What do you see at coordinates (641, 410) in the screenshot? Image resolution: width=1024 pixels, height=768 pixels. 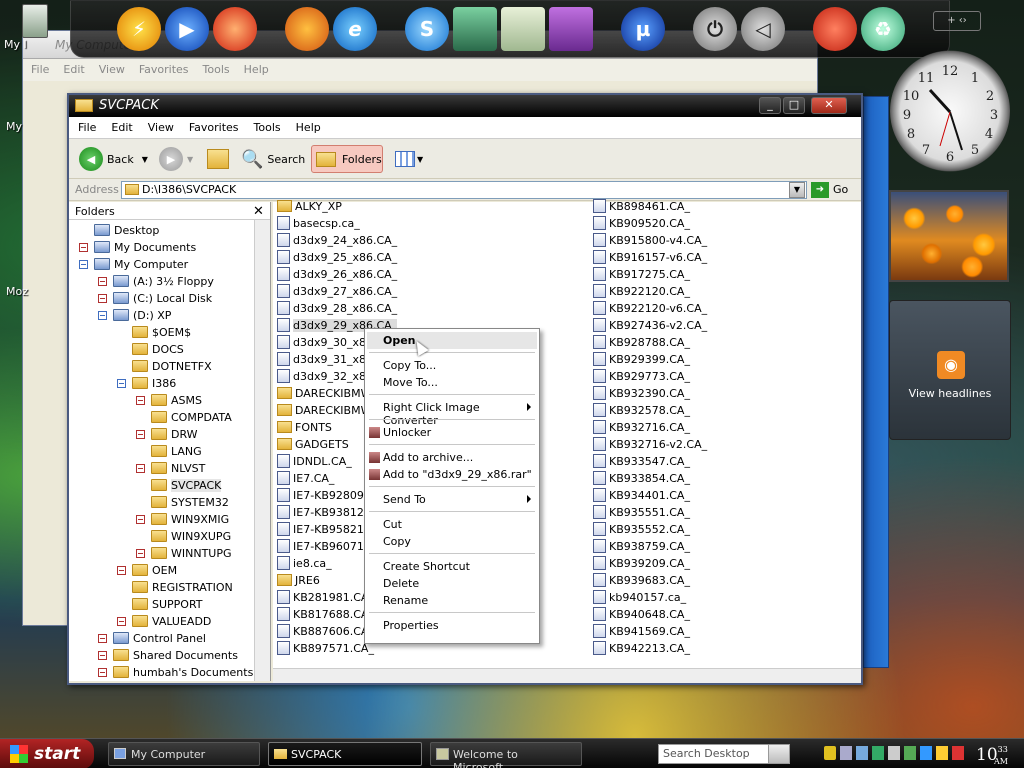 I see `file-item: KB932578.CA_` at bounding box center [641, 410].